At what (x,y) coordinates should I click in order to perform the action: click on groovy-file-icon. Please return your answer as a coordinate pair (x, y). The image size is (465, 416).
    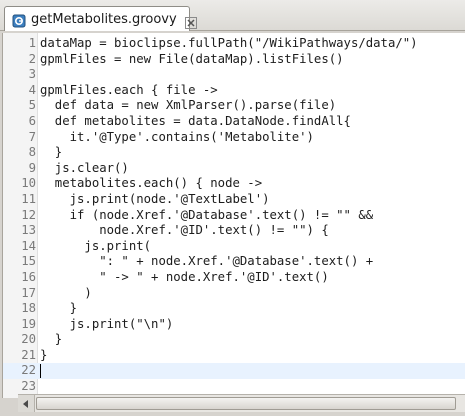
    Looking at the image, I should click on (19, 20).